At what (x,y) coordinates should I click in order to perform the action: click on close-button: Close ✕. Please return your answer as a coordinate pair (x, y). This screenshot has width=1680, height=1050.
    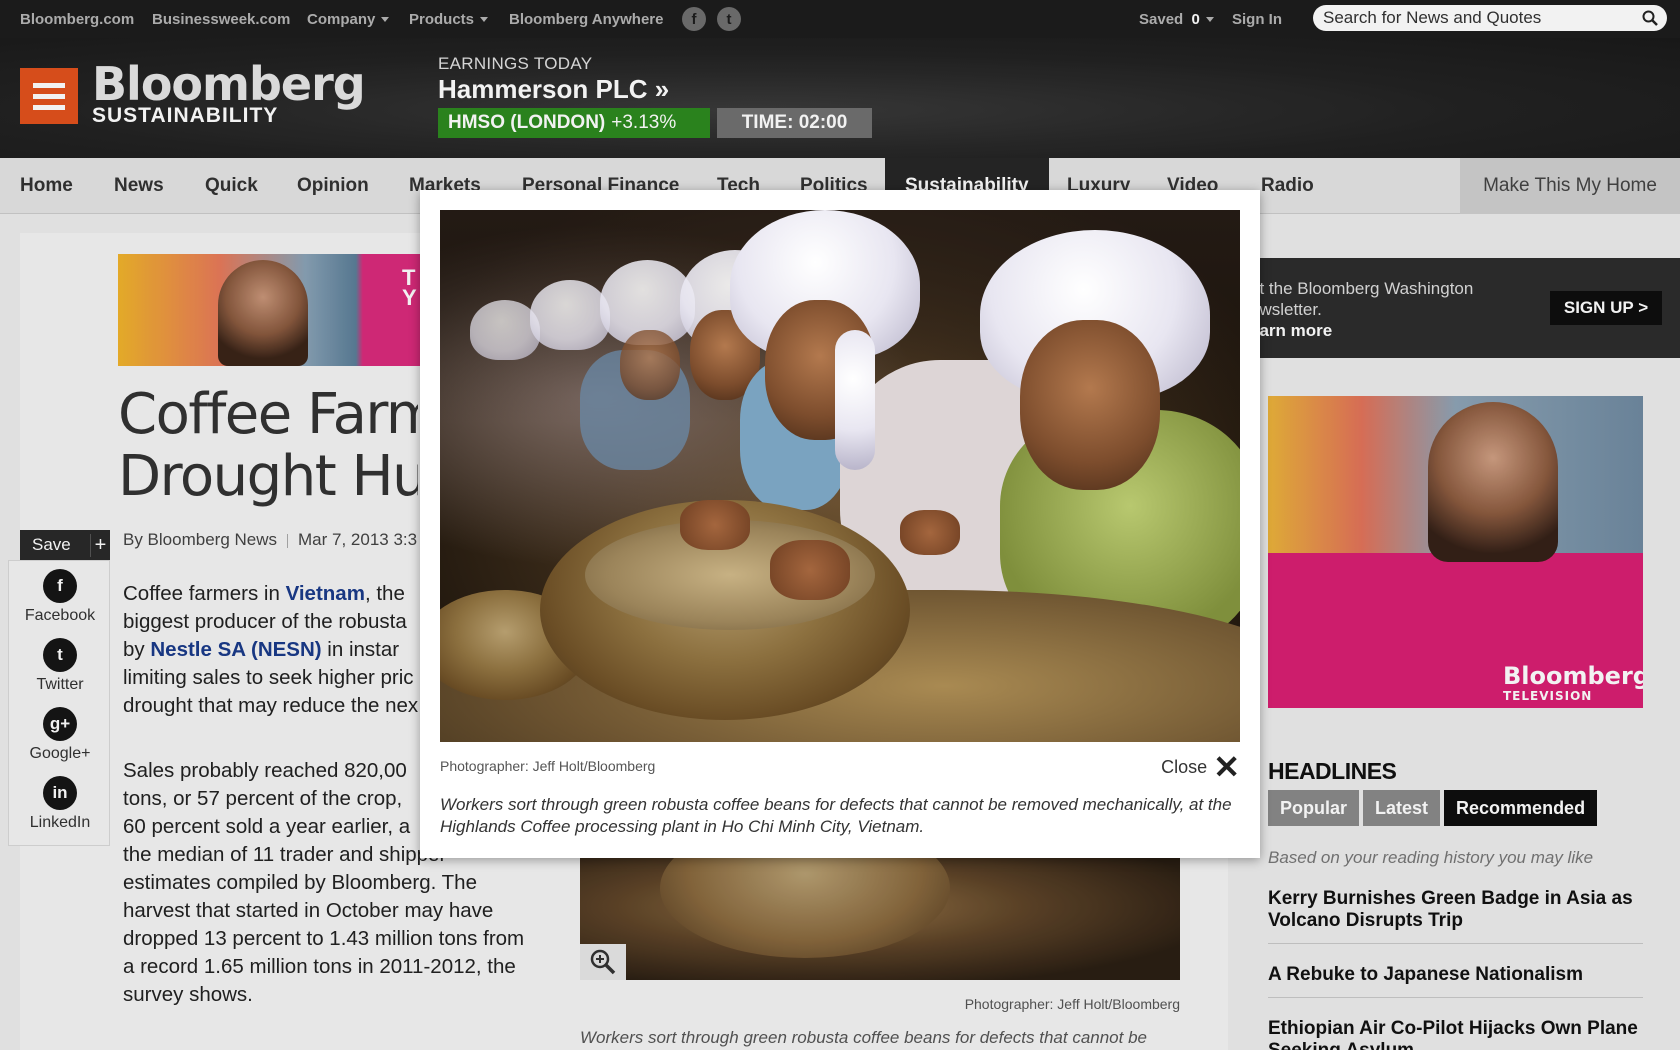
    Looking at the image, I should click on (1174, 767).